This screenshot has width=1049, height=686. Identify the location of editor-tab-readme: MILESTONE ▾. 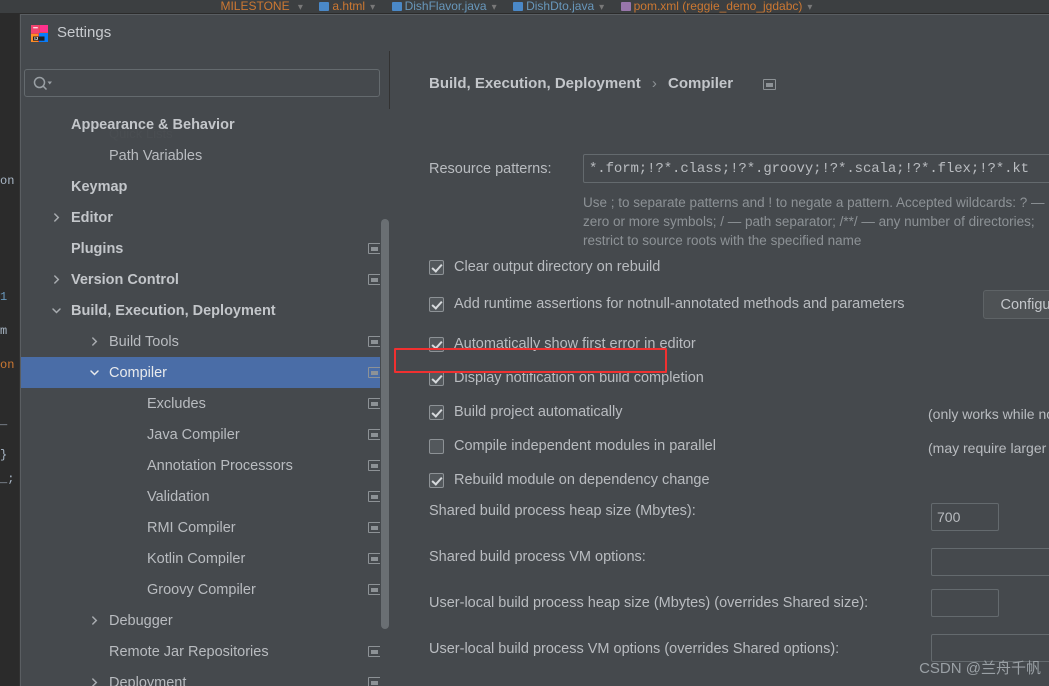
(261, 6).